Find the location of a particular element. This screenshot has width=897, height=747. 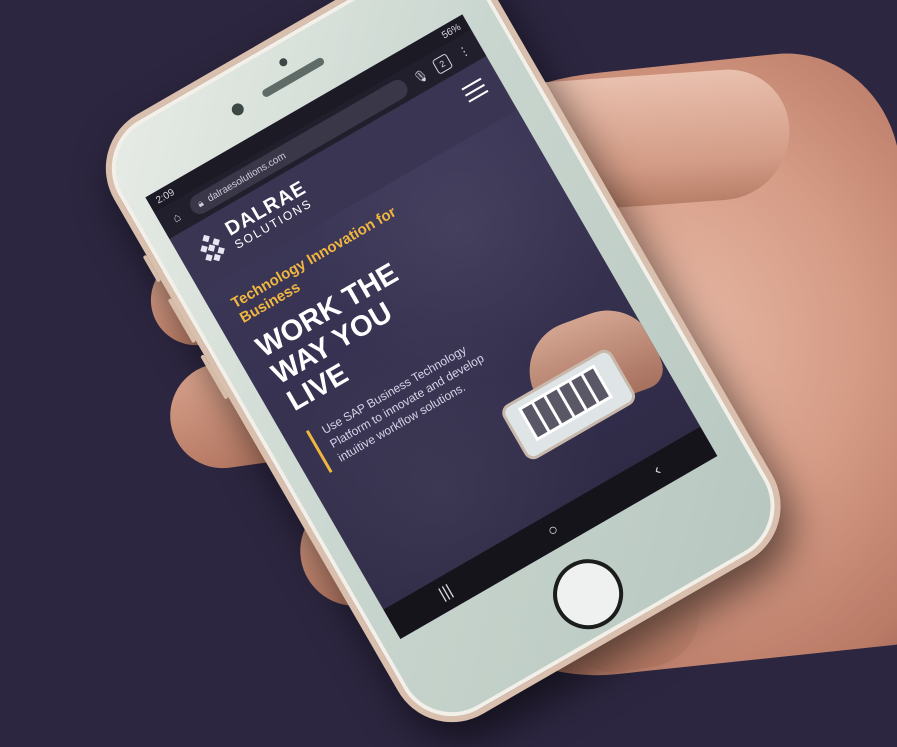

front-camera is located at coordinates (237, 109).